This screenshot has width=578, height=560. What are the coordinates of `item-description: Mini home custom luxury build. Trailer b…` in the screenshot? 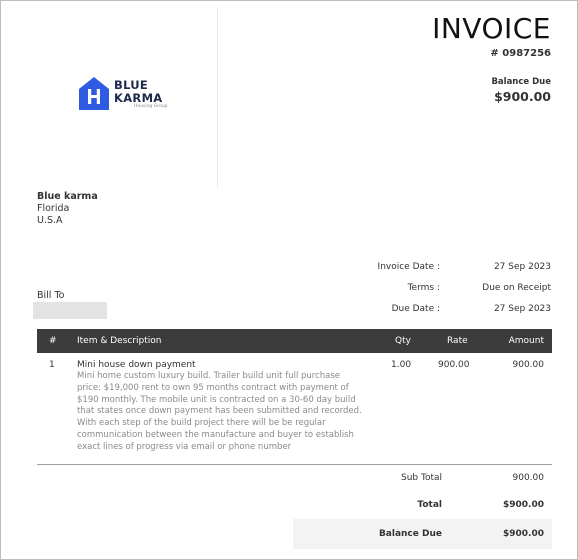 It's located at (219, 411).